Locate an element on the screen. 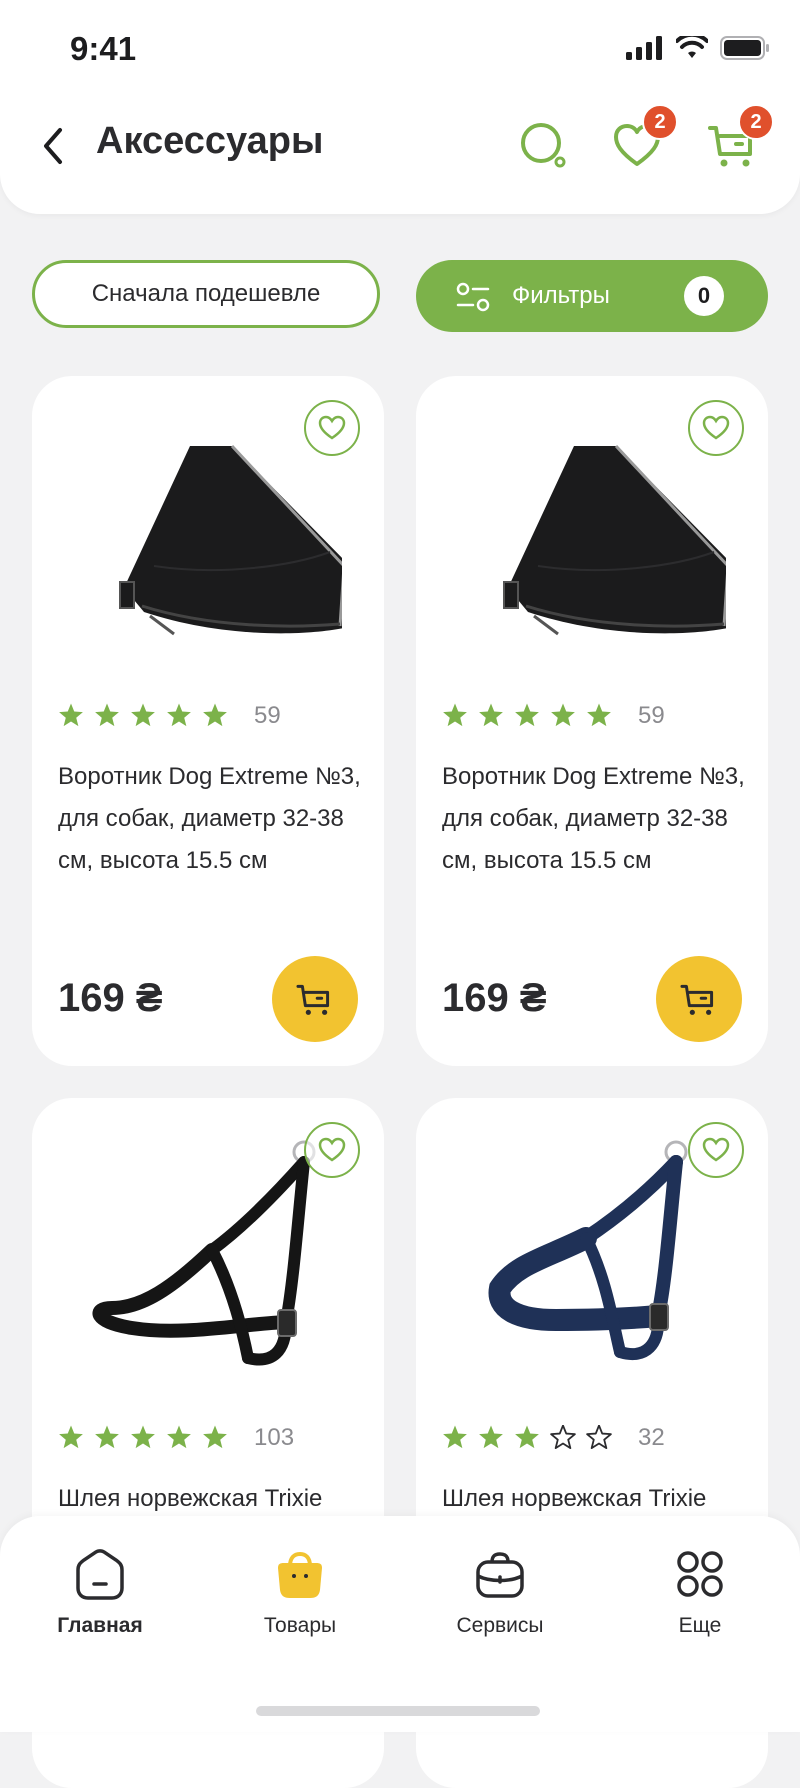 This screenshot has width=800, height=1788. nav-services: Сервисы is located at coordinates (500, 1592).